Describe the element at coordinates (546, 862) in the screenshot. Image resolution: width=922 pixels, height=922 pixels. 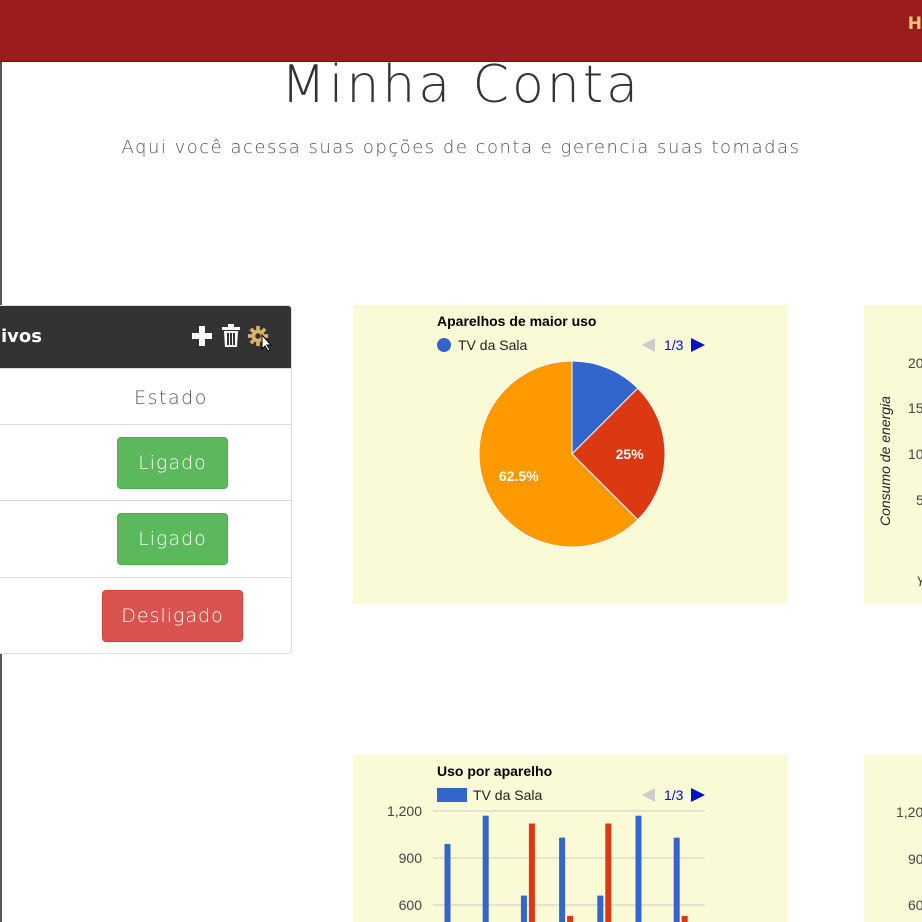
I see `bar-chart: 1,200 900 600` at that location.